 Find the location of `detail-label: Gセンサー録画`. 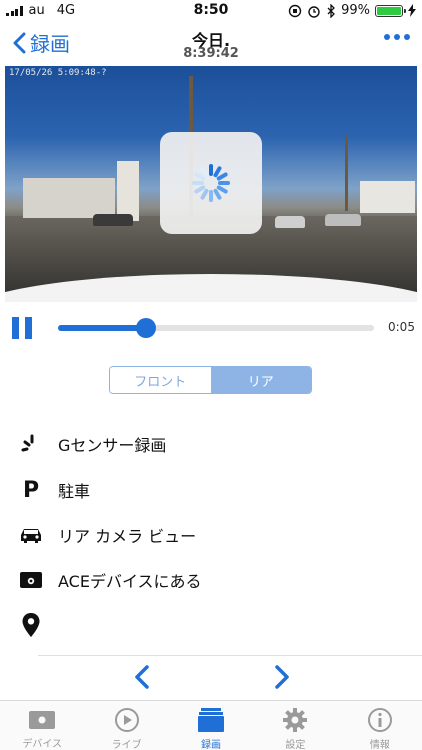

detail-label: Gセンサー録画 is located at coordinates (112, 445).